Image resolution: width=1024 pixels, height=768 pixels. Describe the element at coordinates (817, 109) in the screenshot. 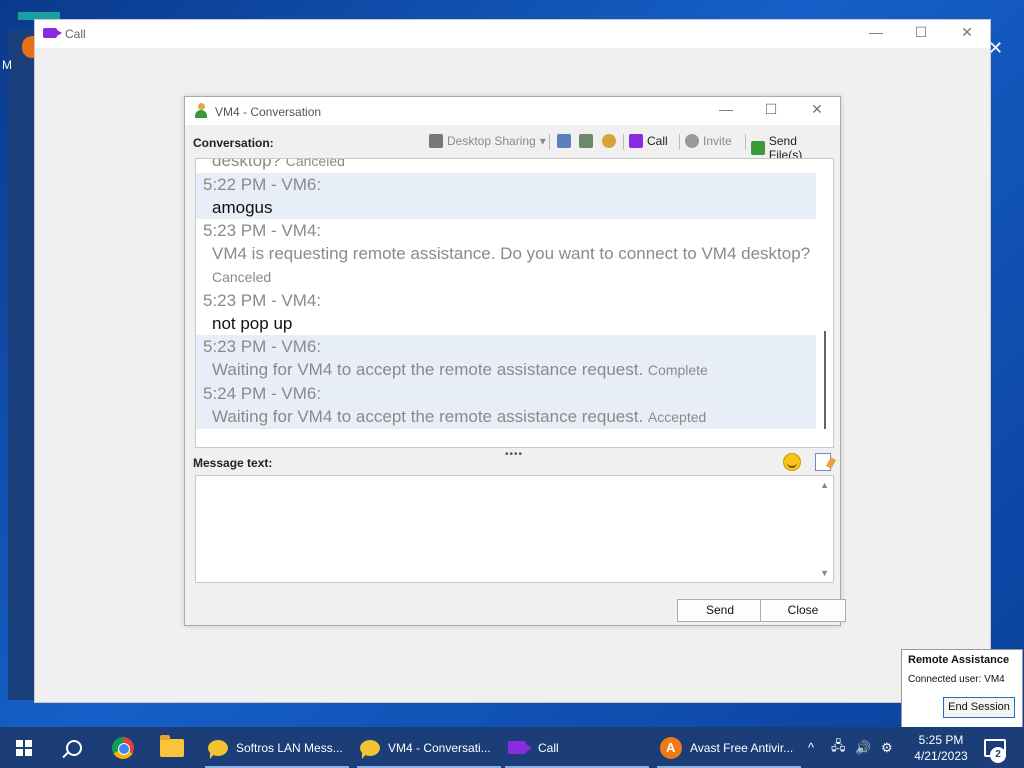

I see `conversation-close-button: ✕` at that location.